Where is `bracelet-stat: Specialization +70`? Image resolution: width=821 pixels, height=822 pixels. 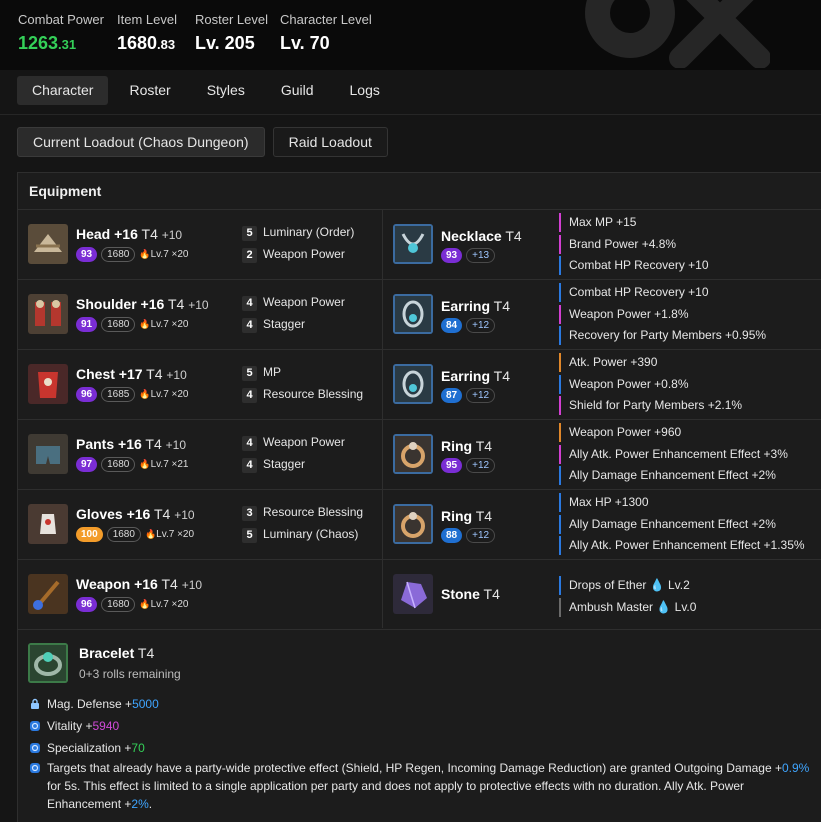 bracelet-stat: Specialization +70 is located at coordinates (87, 748).